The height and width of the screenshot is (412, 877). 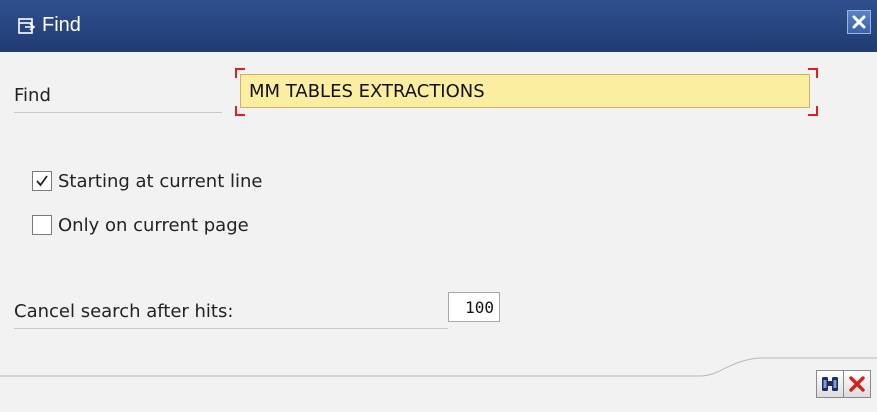 What do you see at coordinates (438, 367) in the screenshot?
I see `footer-divider` at bounding box center [438, 367].